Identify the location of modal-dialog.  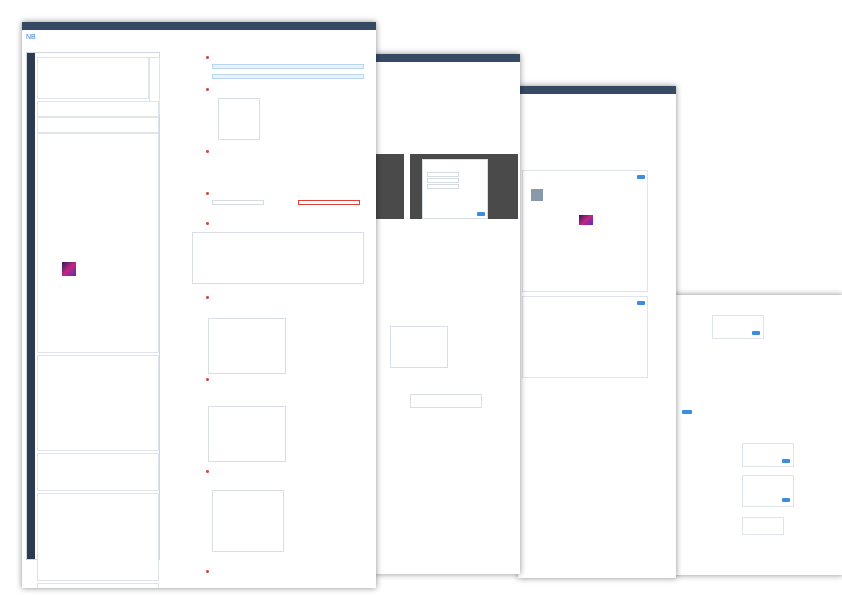
(455, 189).